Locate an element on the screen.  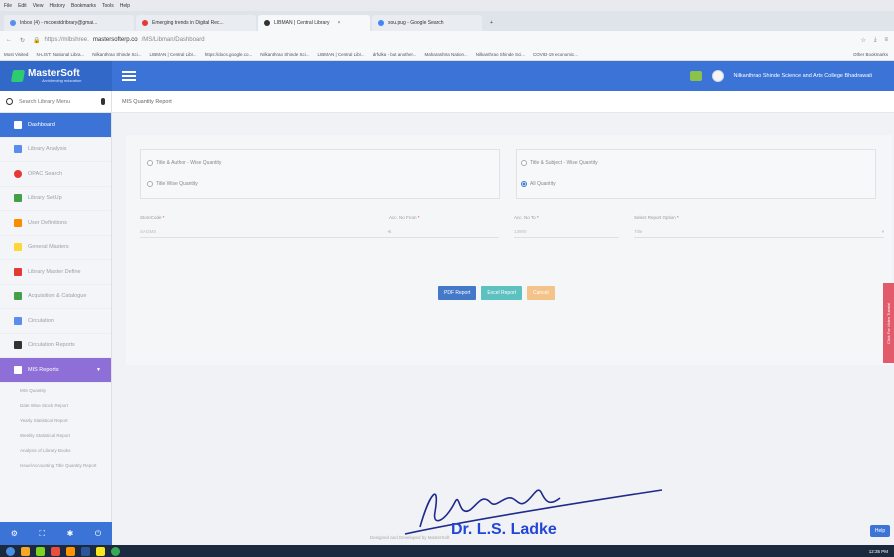
sidebar-subitem: Date Wise Stock Report is located at coordinates (55, 405).